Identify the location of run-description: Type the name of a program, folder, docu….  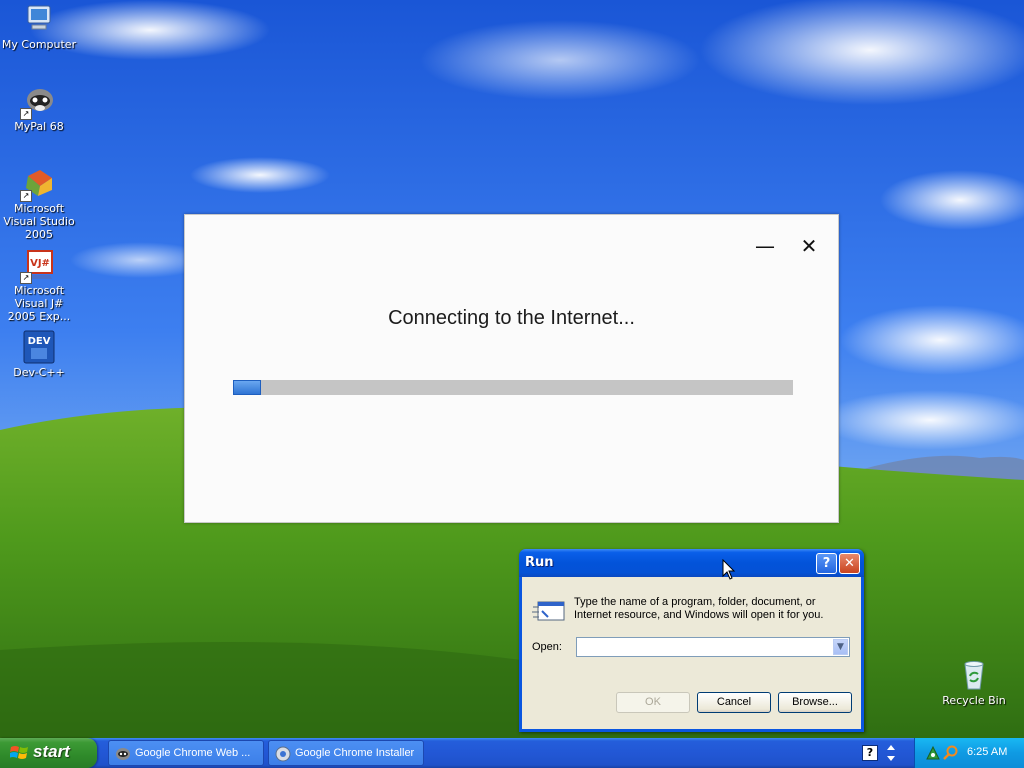
(699, 608).